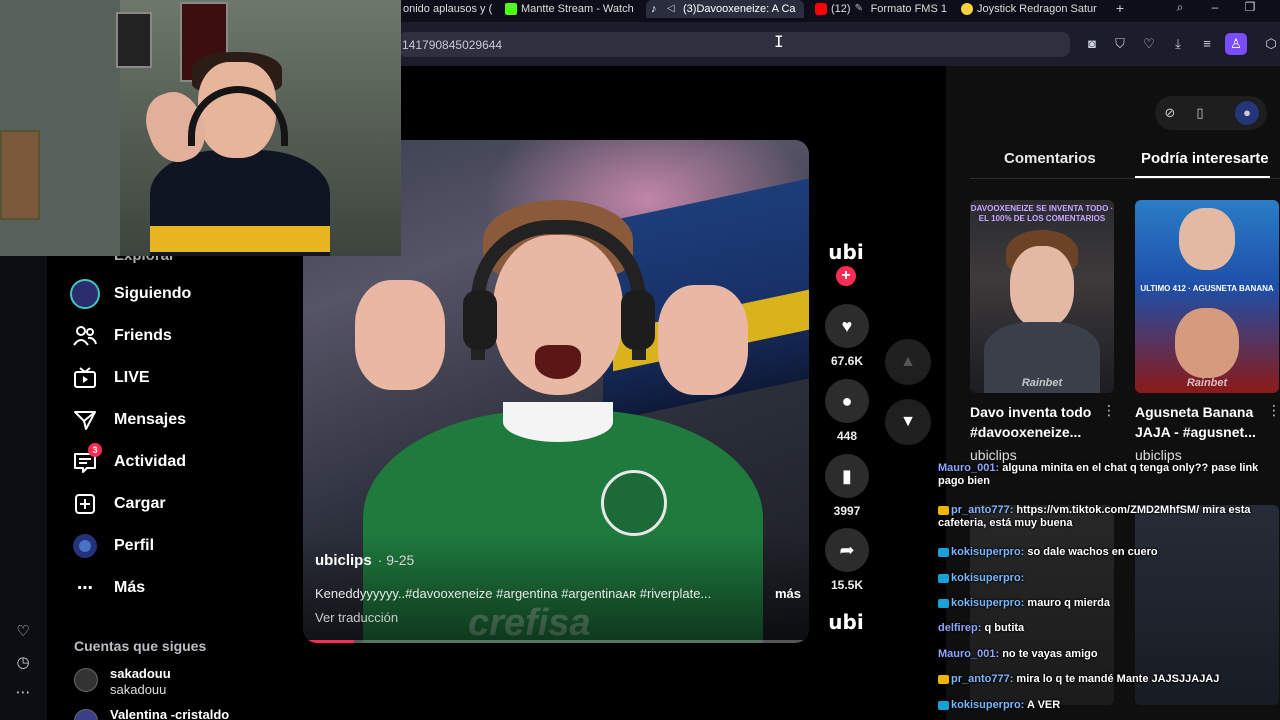 The width and height of the screenshot is (1280, 720). I want to click on tab-divider, so click(1125, 178).